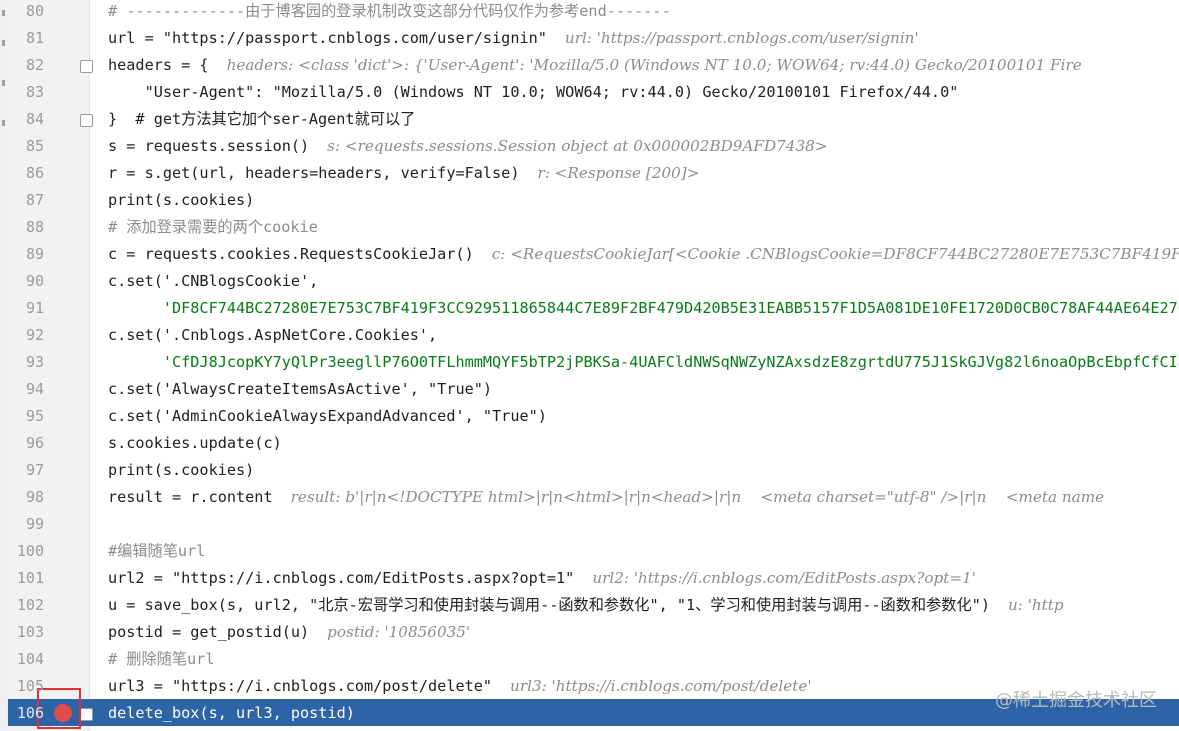 This screenshot has width=1179, height=731. I want to click on code-line: c.set('.Cnblogs.AspNetCore.Cookies',, so click(634, 335).